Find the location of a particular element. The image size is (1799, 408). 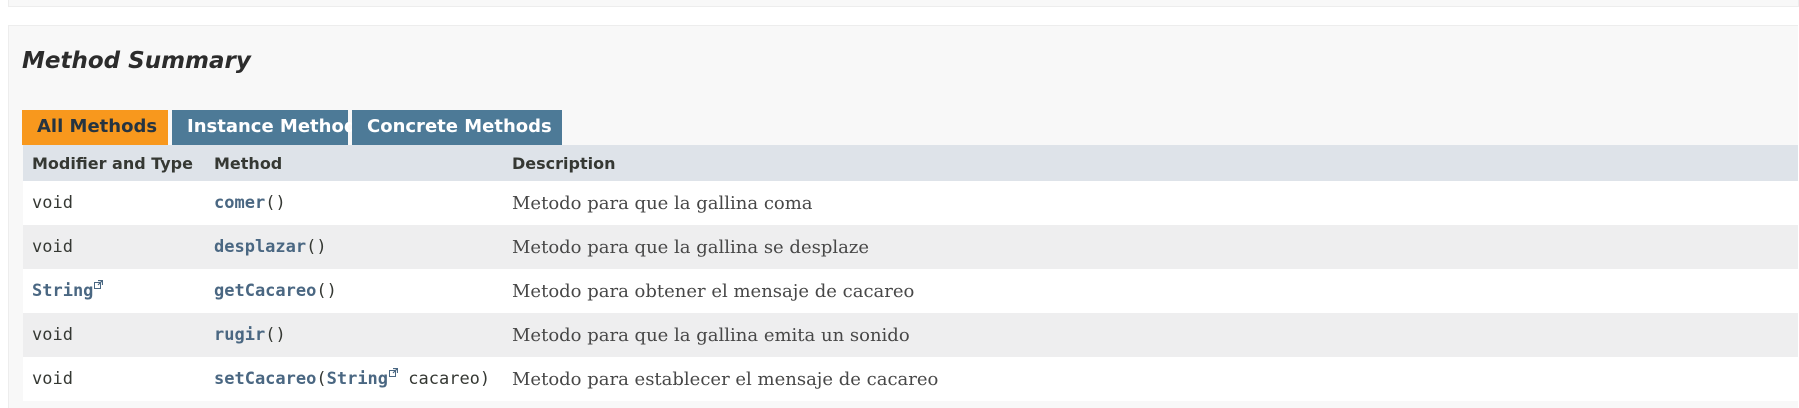

method-link-desplazar: desplazar is located at coordinates (260, 247).